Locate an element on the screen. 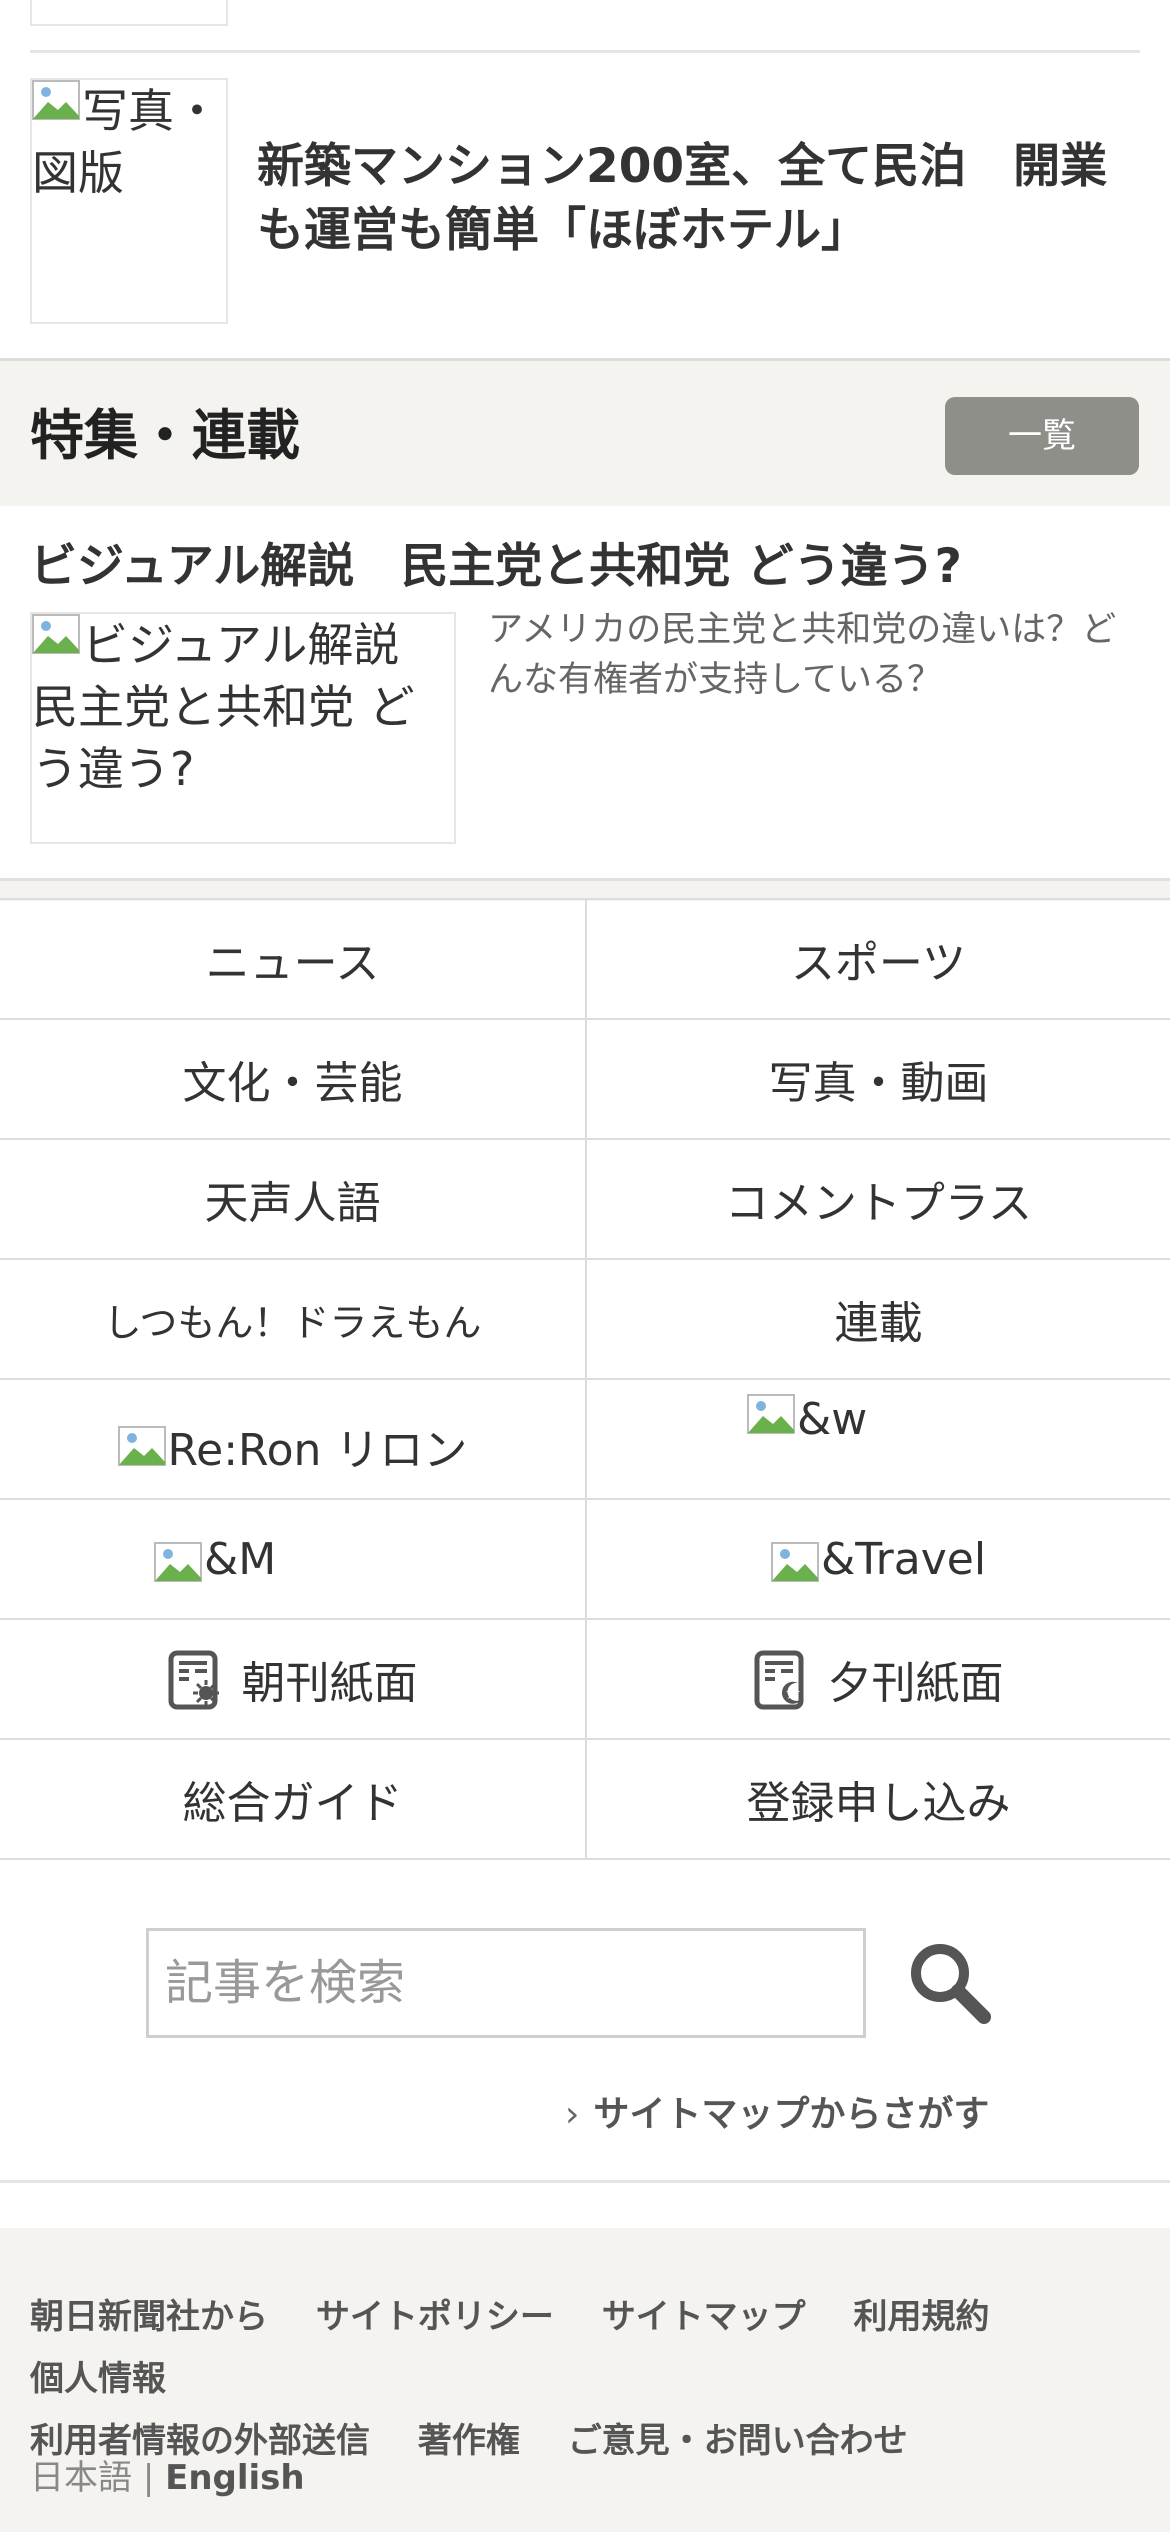 This screenshot has width=1170, height=2532. chevron-right-icon: › is located at coordinates (572, 2114).